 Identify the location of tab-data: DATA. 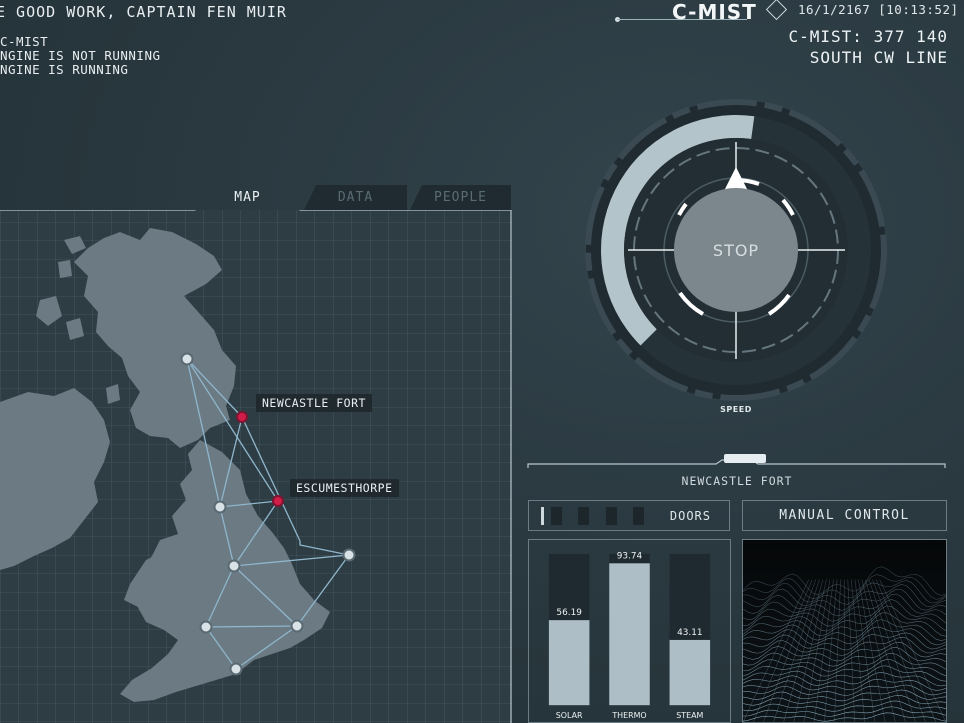
(355, 197).